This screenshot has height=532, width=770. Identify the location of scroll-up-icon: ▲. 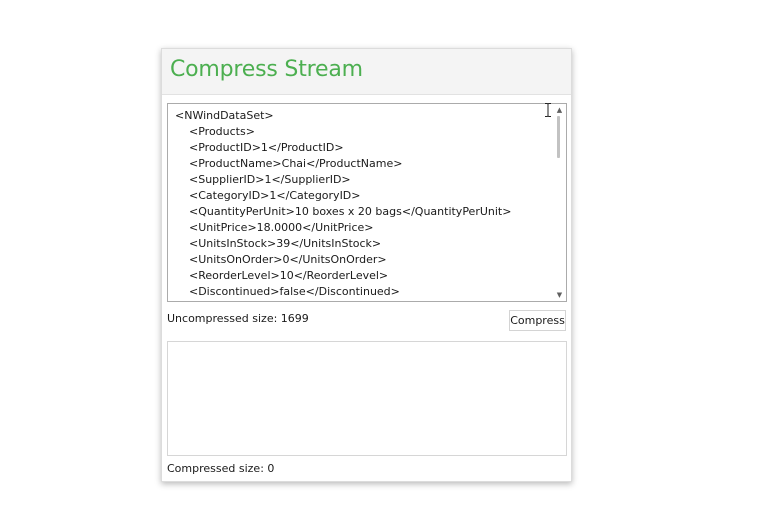
(559, 110).